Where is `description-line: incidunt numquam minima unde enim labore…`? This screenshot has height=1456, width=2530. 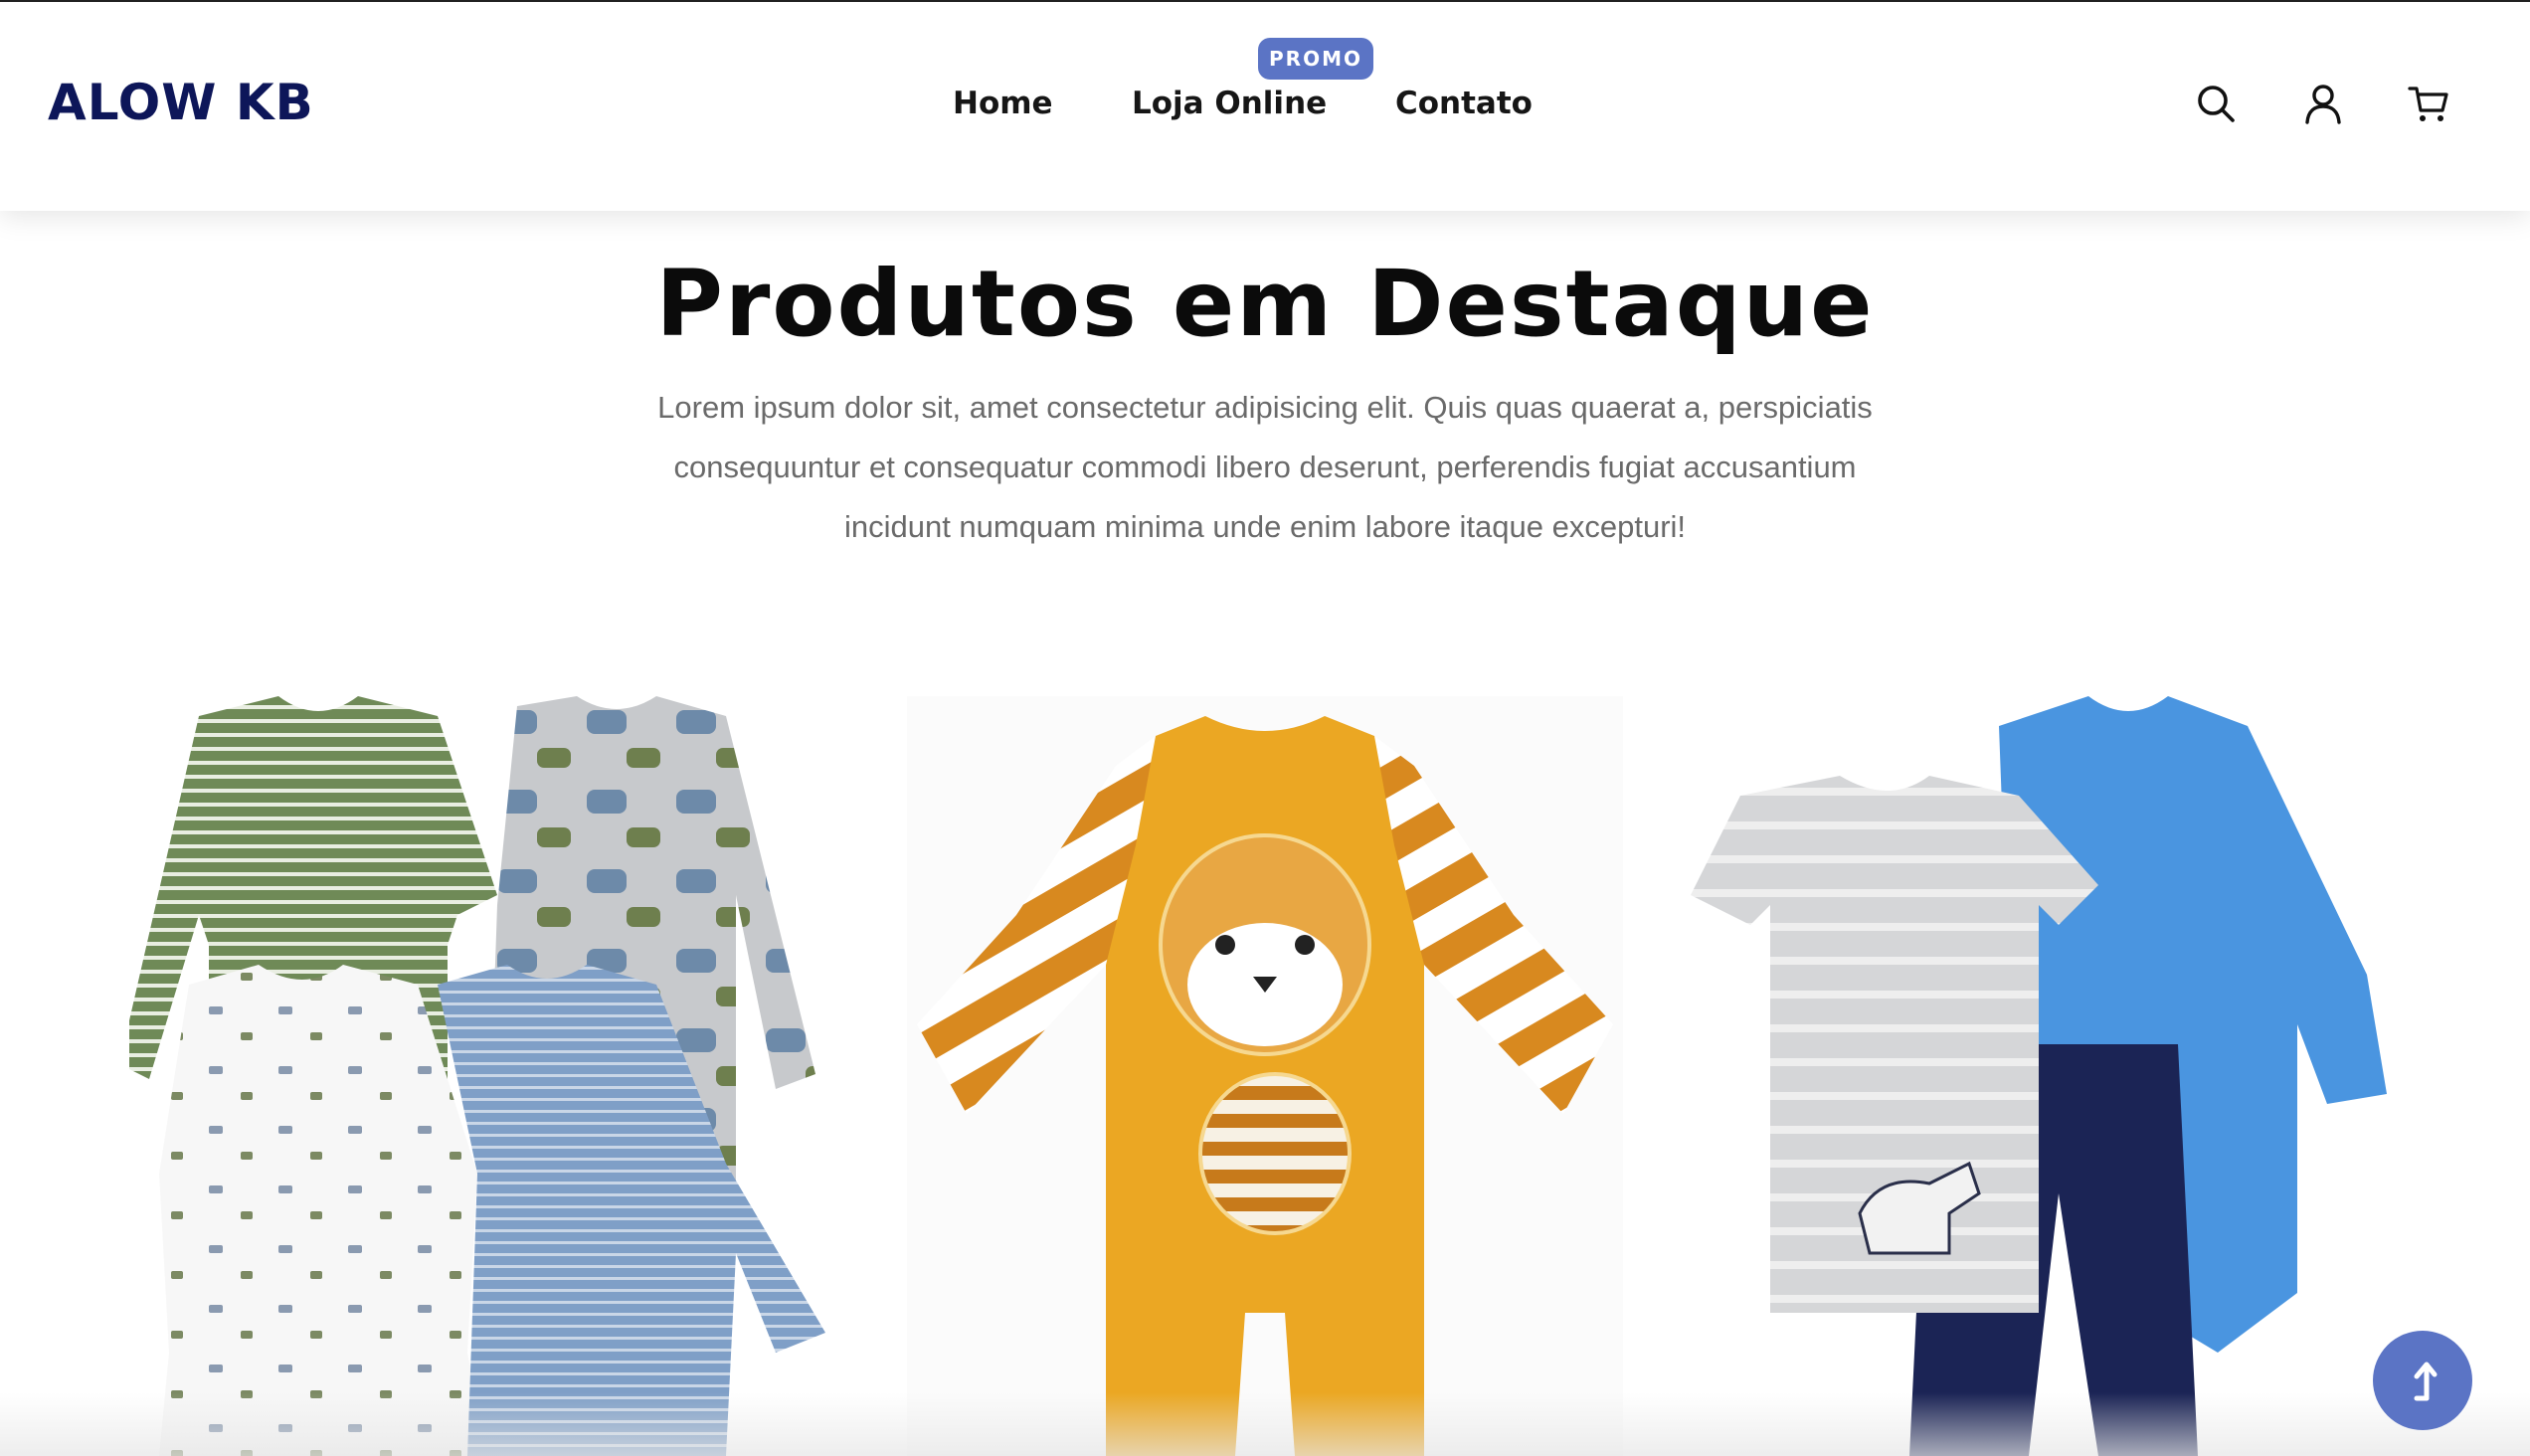 description-line: incidunt numquam minima unde enim labore… is located at coordinates (1265, 526).